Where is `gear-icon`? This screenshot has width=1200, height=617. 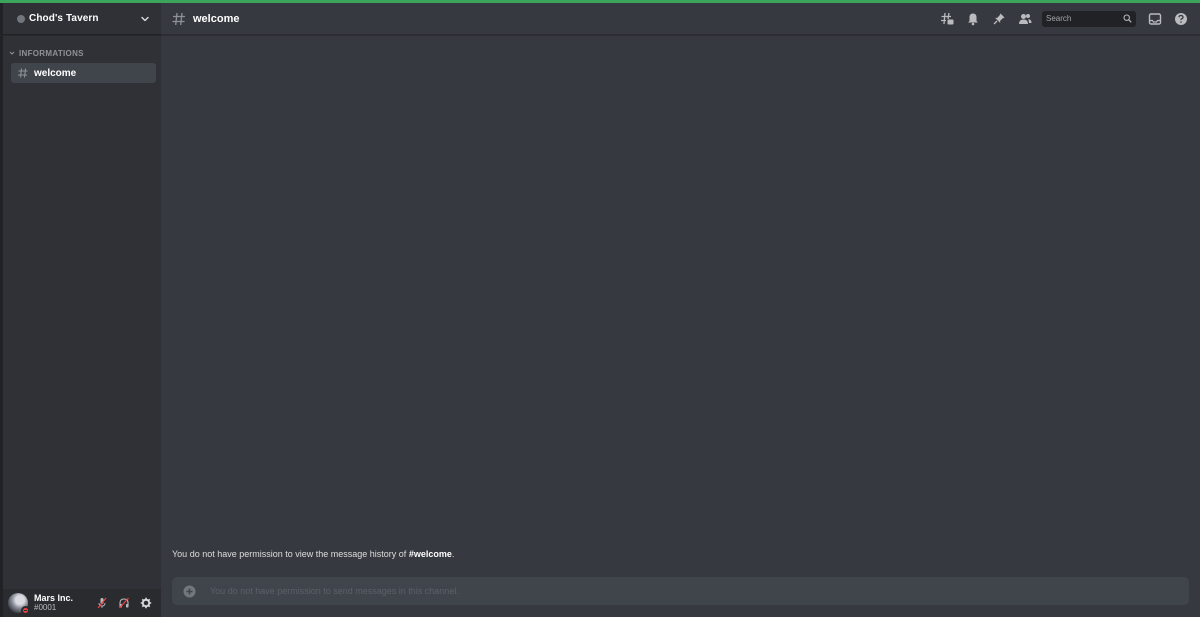 gear-icon is located at coordinates (146, 603).